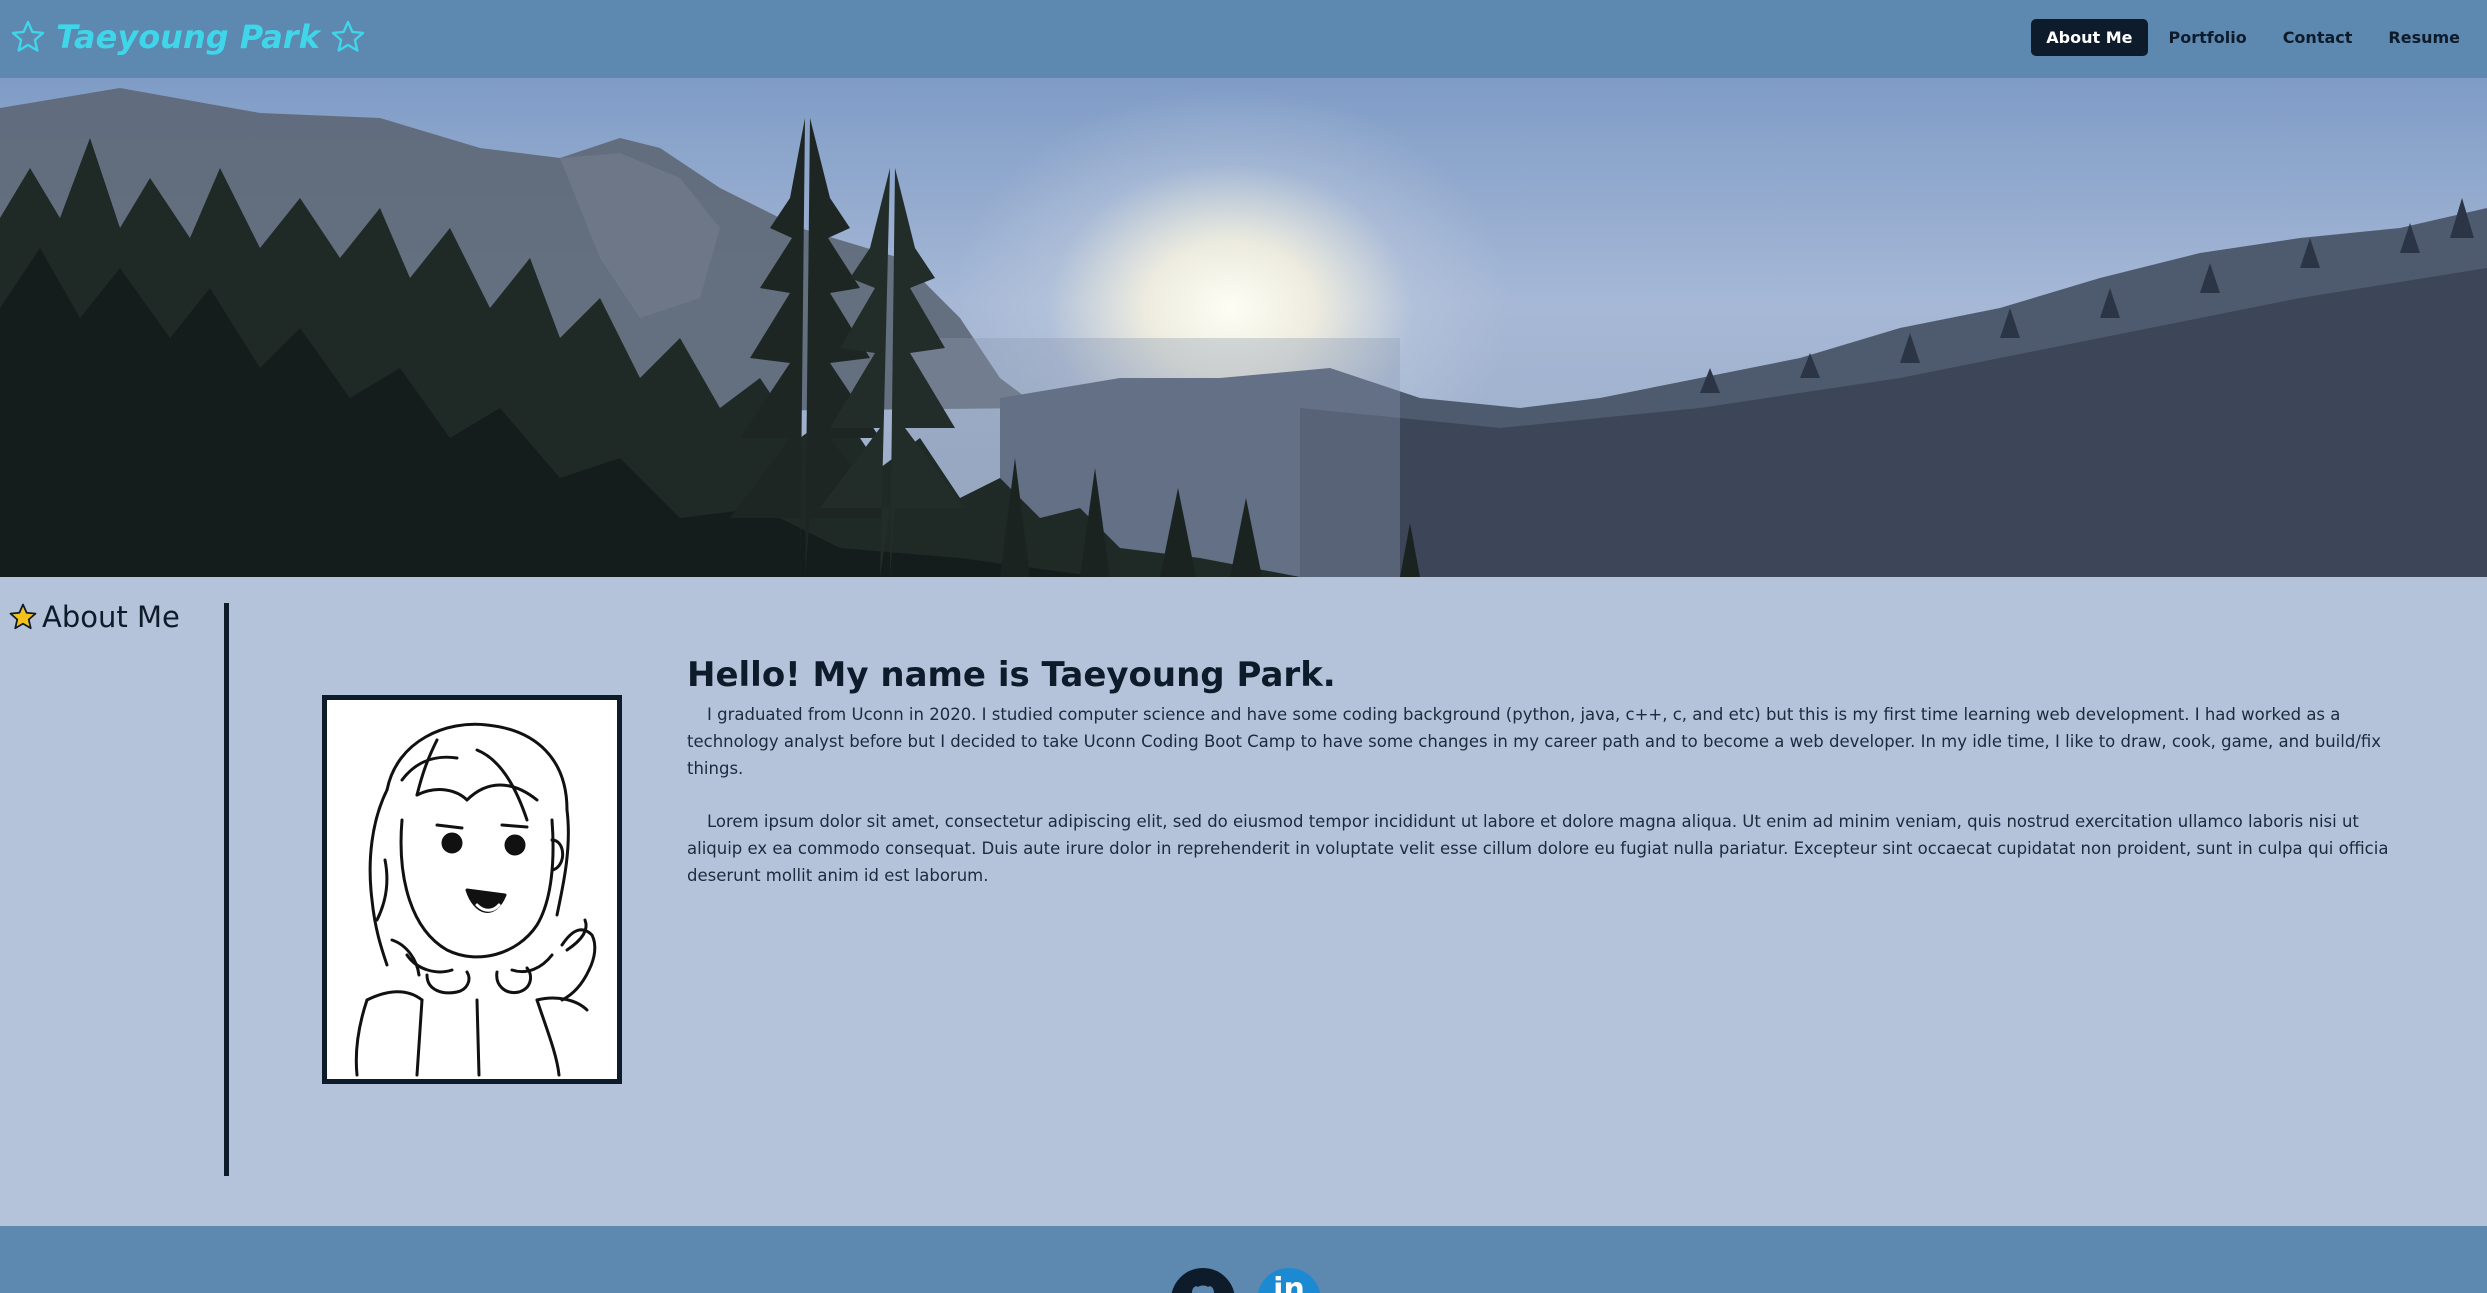 Image resolution: width=2487 pixels, height=1293 pixels. What do you see at coordinates (1243, 1259) in the screenshot?
I see `footer: in` at bounding box center [1243, 1259].